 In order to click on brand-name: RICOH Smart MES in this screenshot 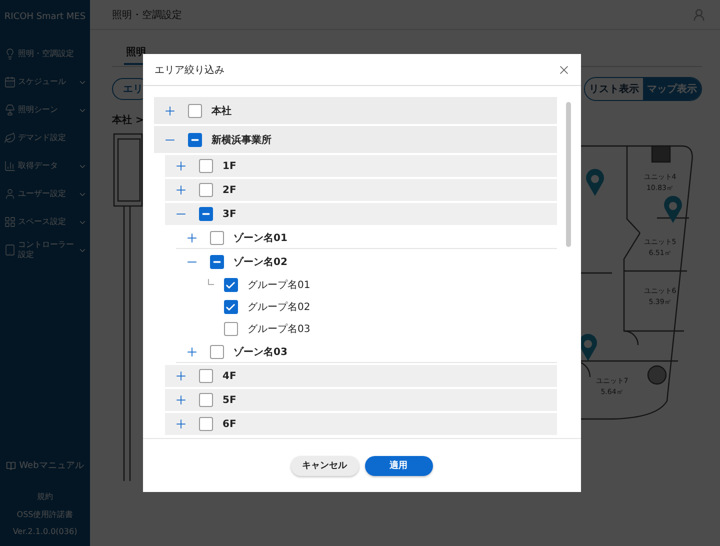, I will do `click(45, 17)`.